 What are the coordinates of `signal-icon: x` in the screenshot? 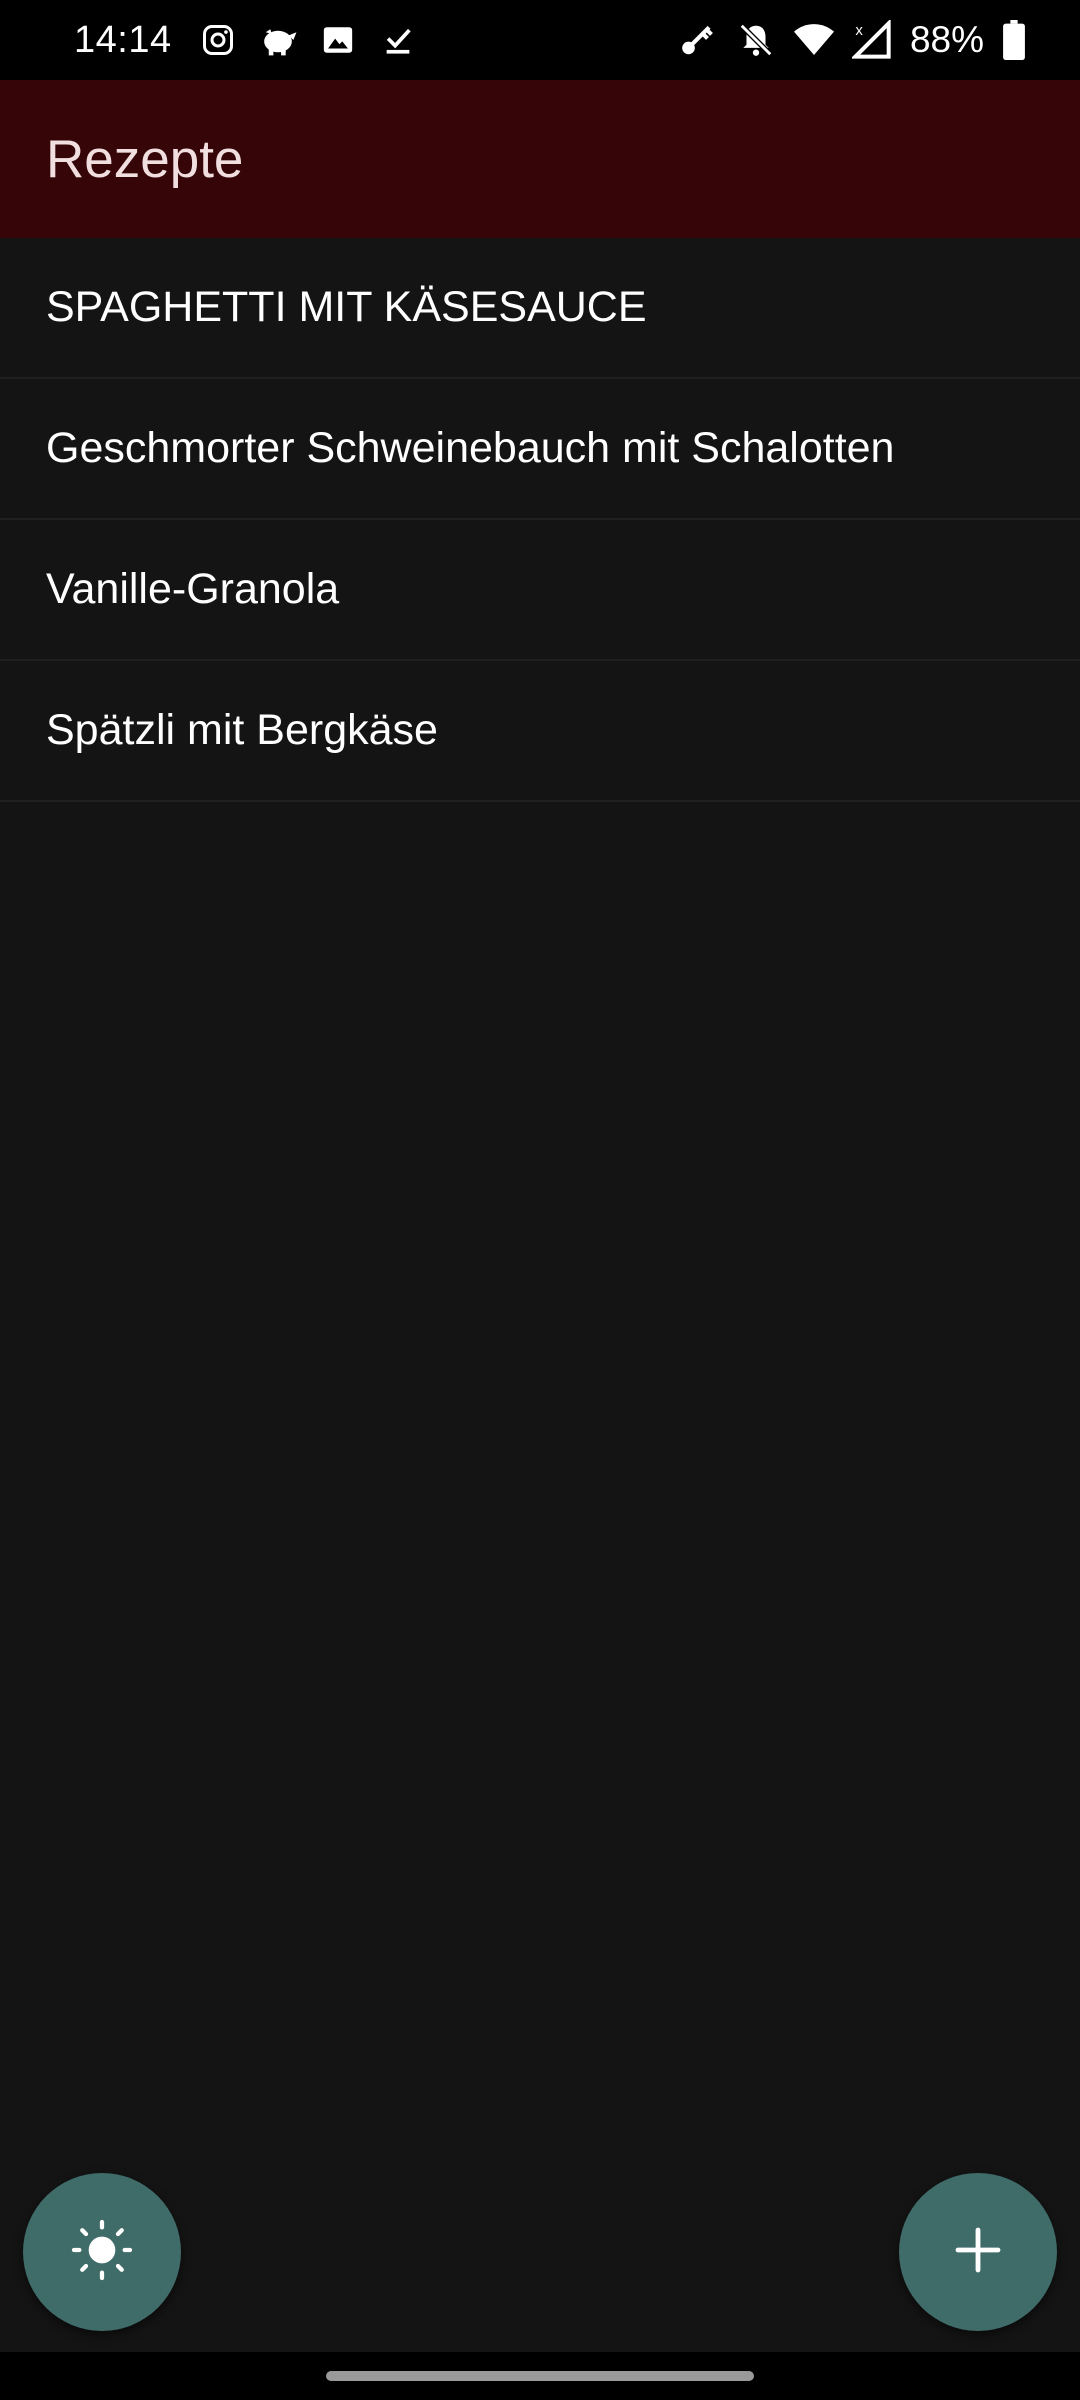 It's located at (871, 40).